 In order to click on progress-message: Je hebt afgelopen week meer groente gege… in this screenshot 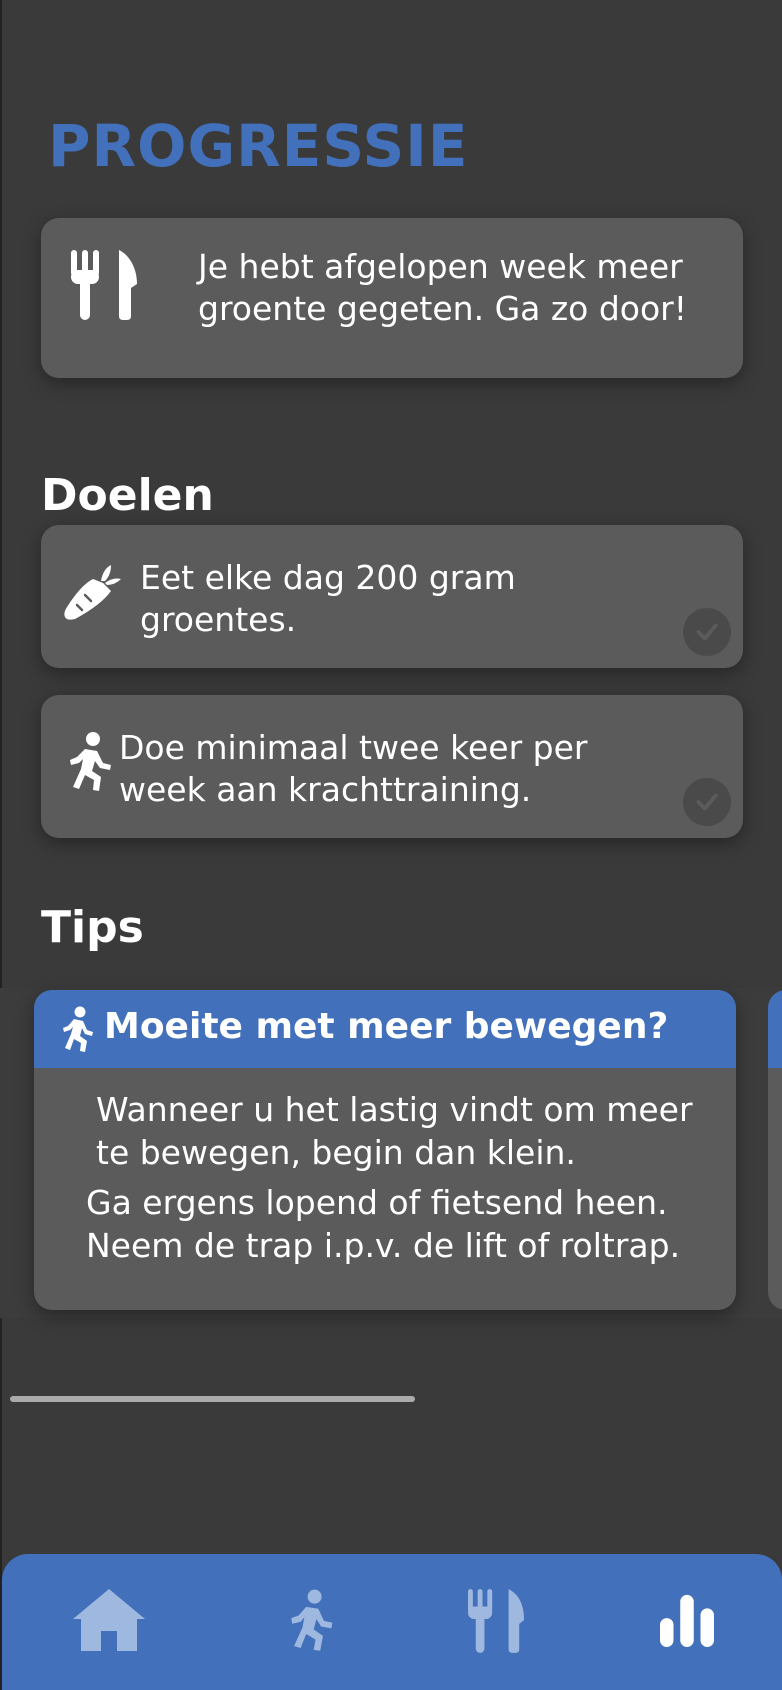, I will do `click(442, 287)`.